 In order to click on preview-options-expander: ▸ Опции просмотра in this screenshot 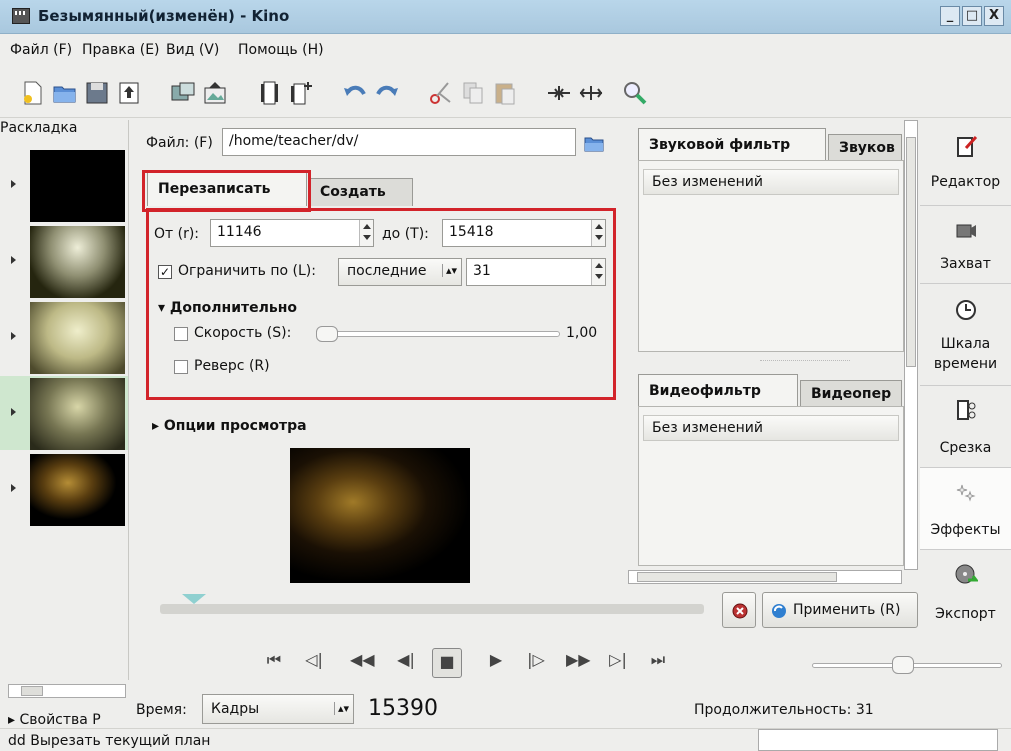, I will do `click(229, 426)`.